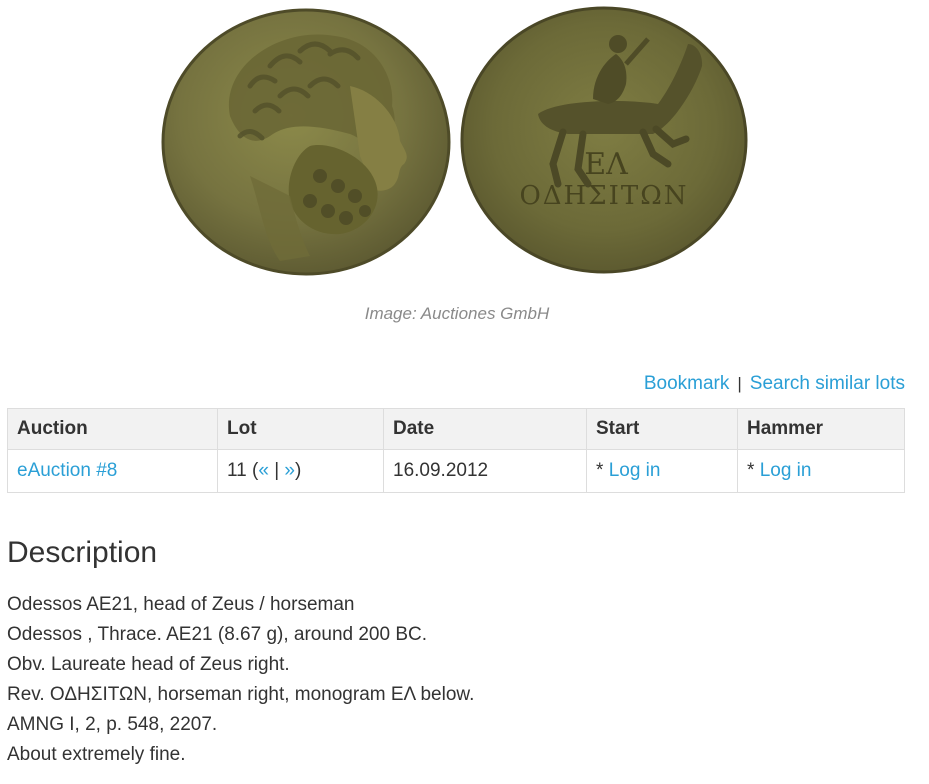 The width and height of the screenshot is (929, 784). What do you see at coordinates (687, 383) in the screenshot?
I see `bookmark-link: Bookmark` at bounding box center [687, 383].